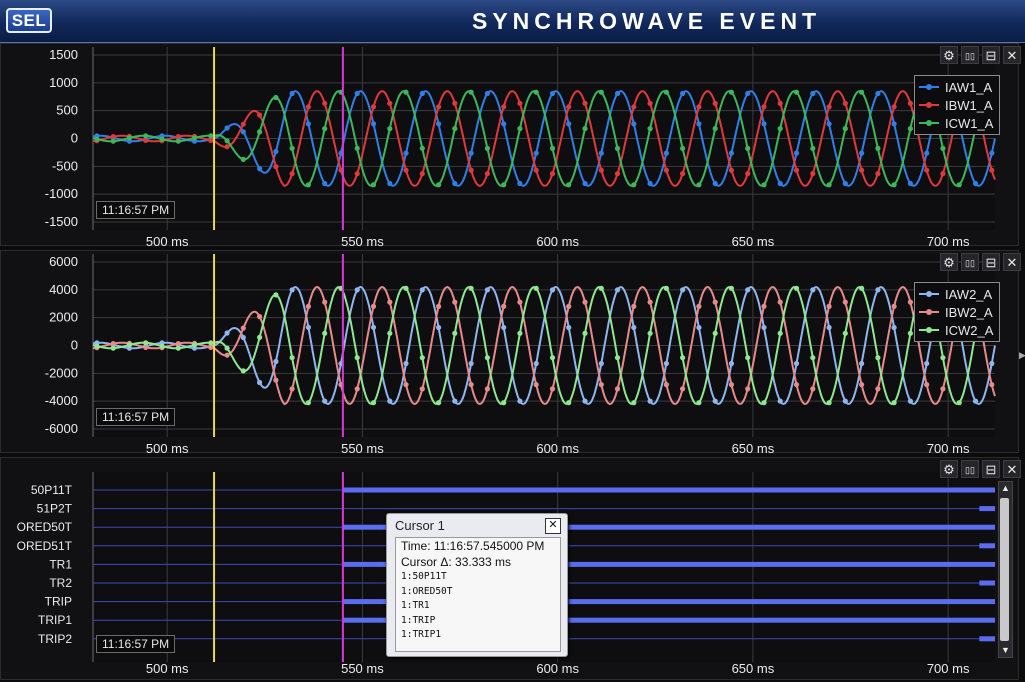 Image resolution: width=1025 pixels, height=682 pixels. What do you see at coordinates (956, 312) in the screenshot?
I see `legend-item: IBW2_A` at bounding box center [956, 312].